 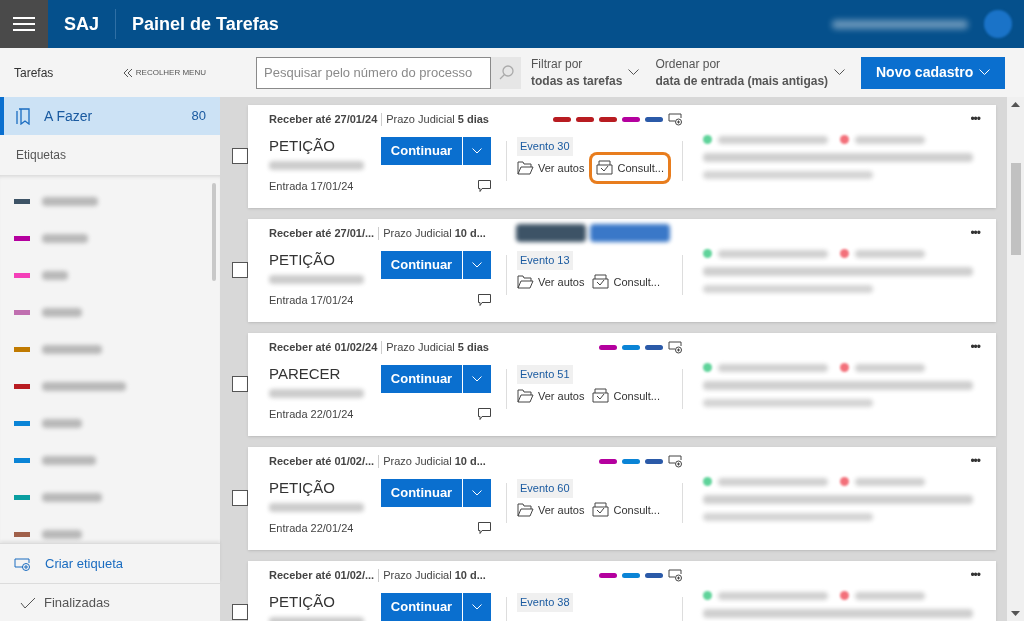 What do you see at coordinates (373, 72) in the screenshot?
I see `search-field: Pesquisar pelo número do processo` at bounding box center [373, 72].